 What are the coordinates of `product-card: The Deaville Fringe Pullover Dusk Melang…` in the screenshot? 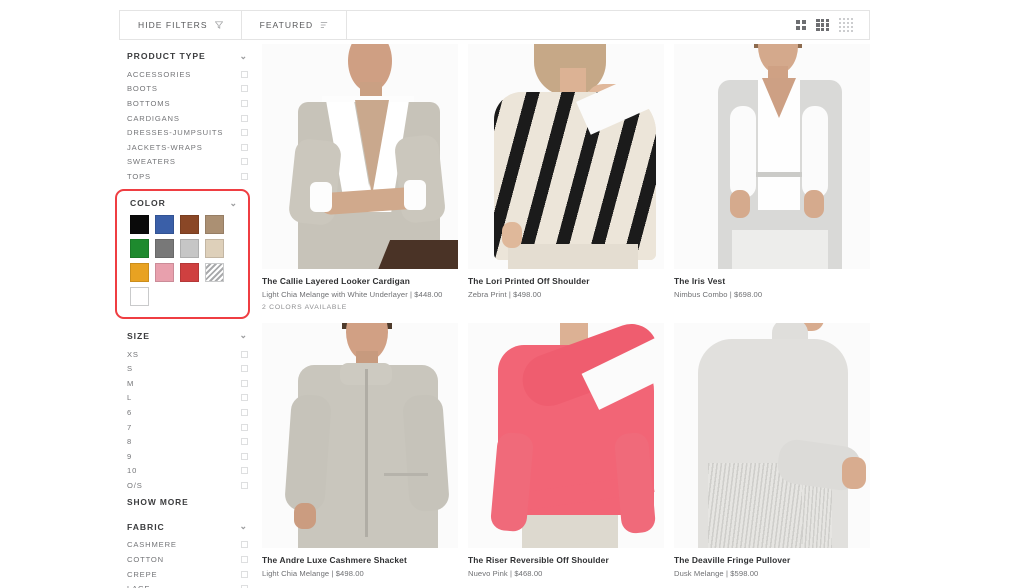 It's located at (772, 450).